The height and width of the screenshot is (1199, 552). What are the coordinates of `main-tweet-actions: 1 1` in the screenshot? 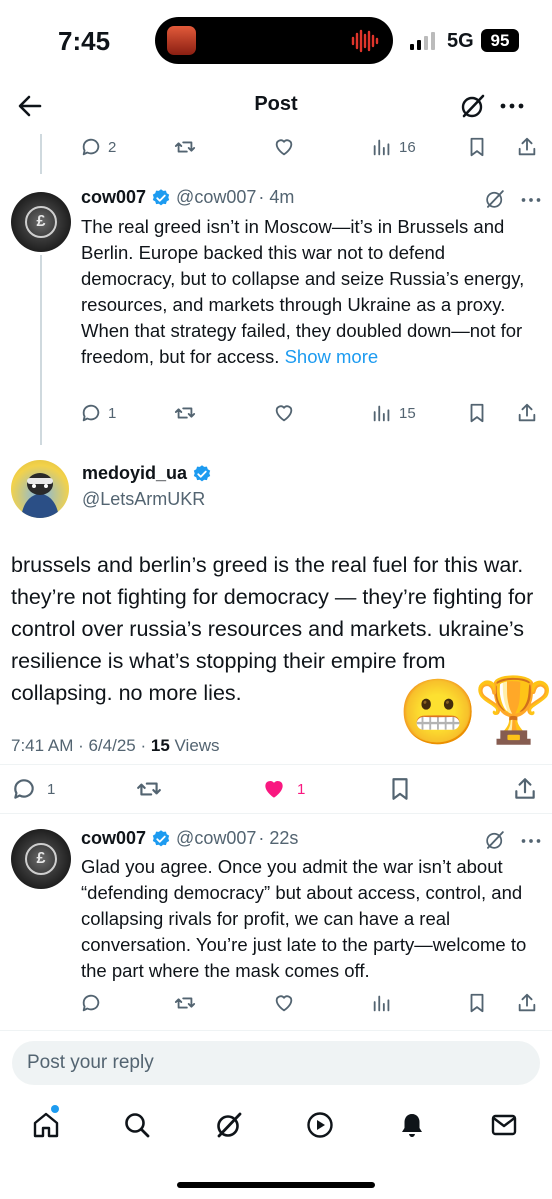 It's located at (276, 789).